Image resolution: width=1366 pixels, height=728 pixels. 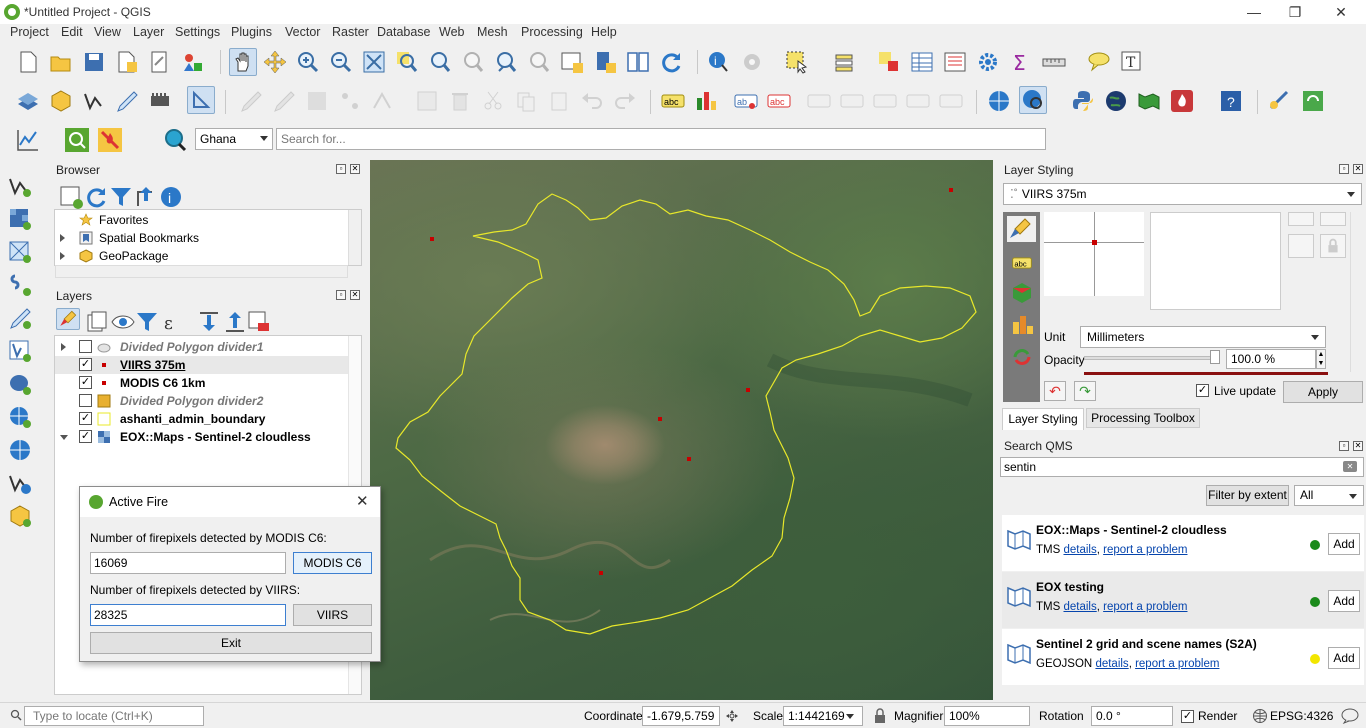 What do you see at coordinates (988, 62) in the screenshot?
I see `toolbox-gear-icon` at bounding box center [988, 62].